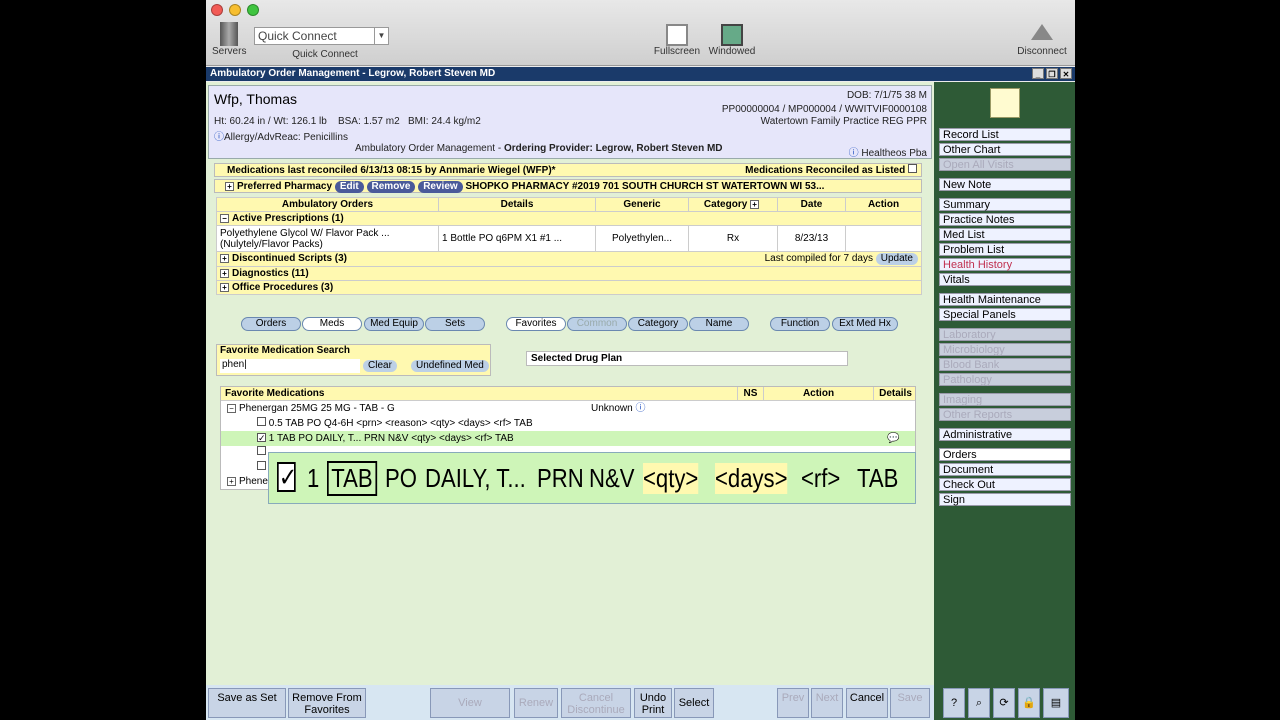 This screenshot has width=1280, height=720. What do you see at coordinates (1005, 314) in the screenshot?
I see `sidebar-item-special-panels: Special Panels` at bounding box center [1005, 314].